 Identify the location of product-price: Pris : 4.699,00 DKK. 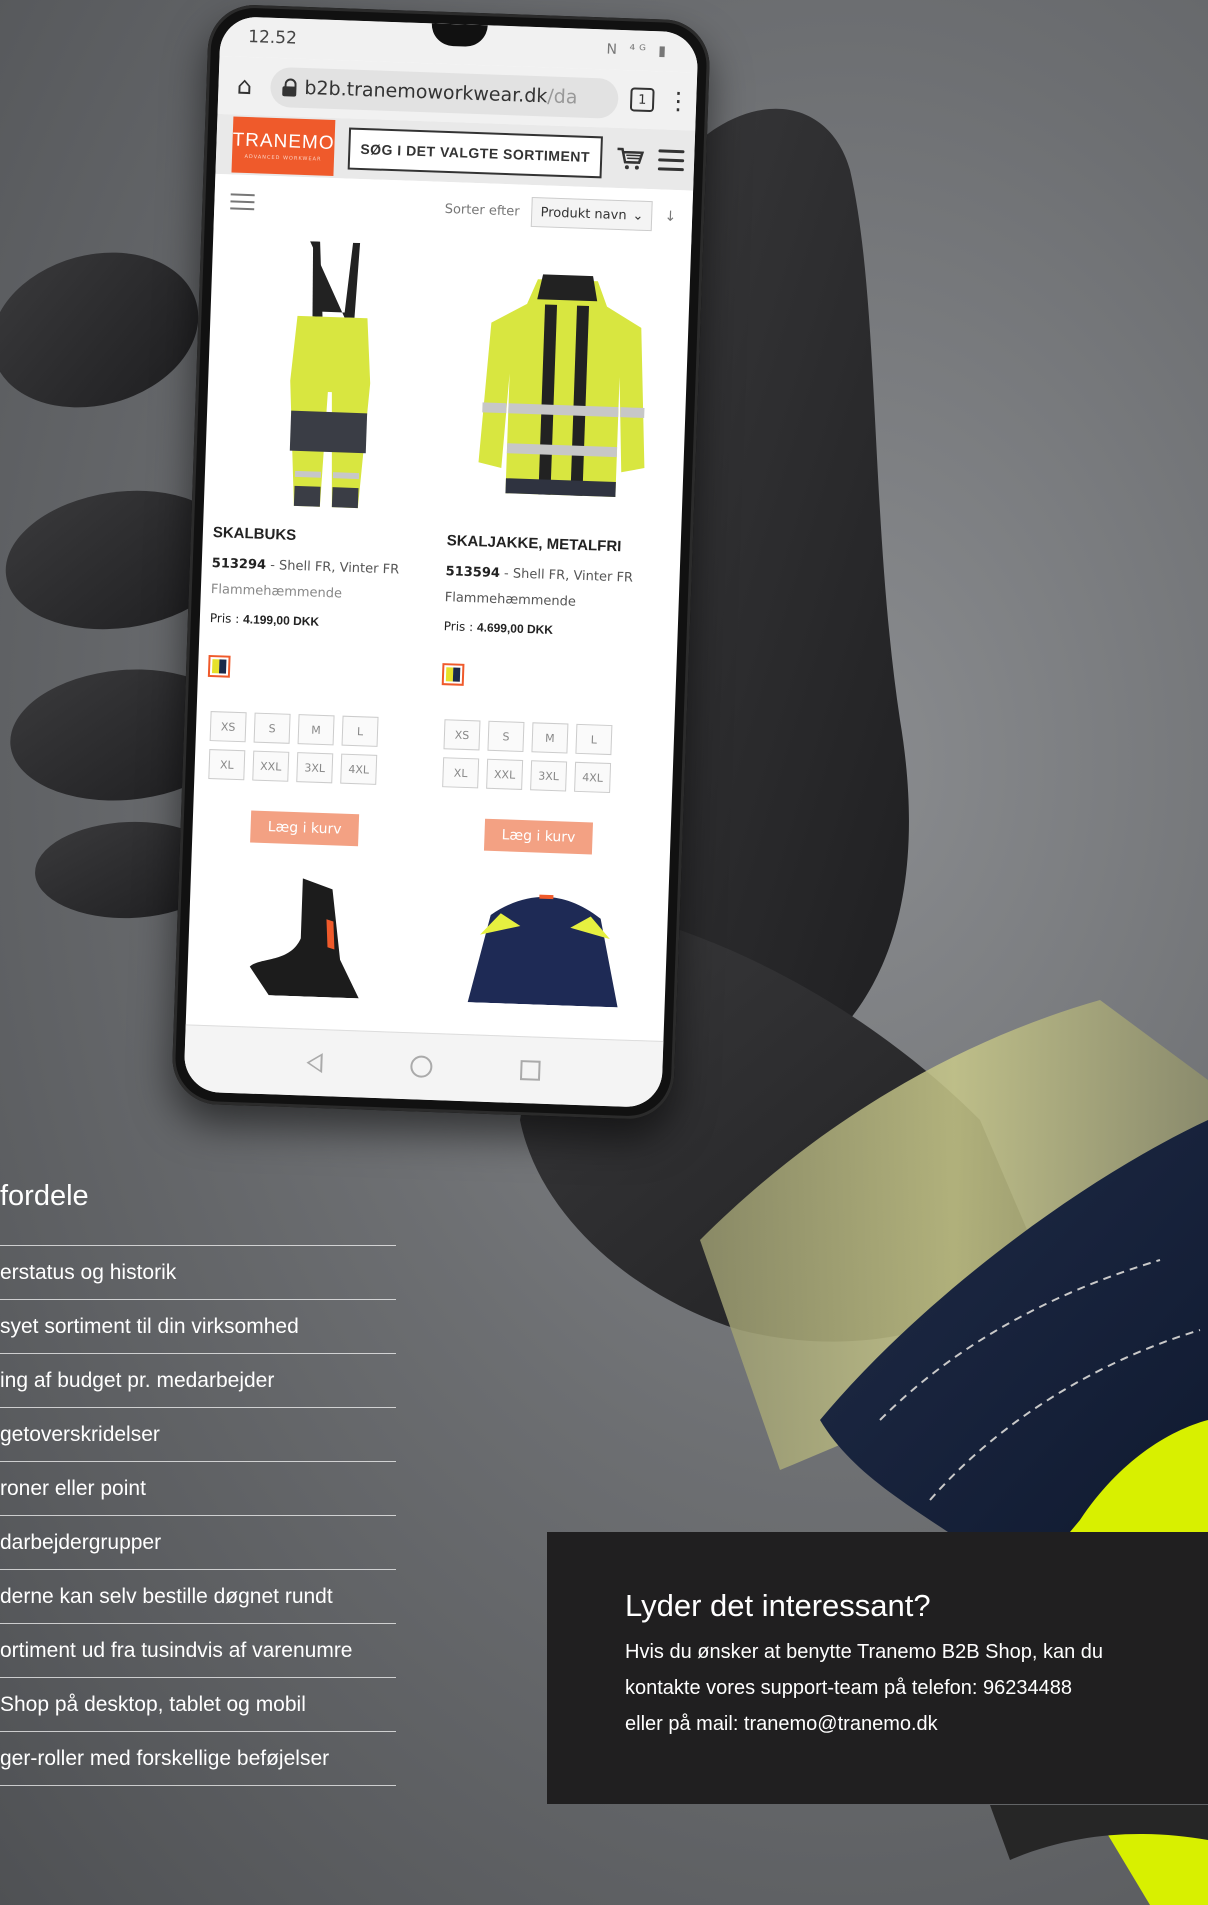
(498, 628).